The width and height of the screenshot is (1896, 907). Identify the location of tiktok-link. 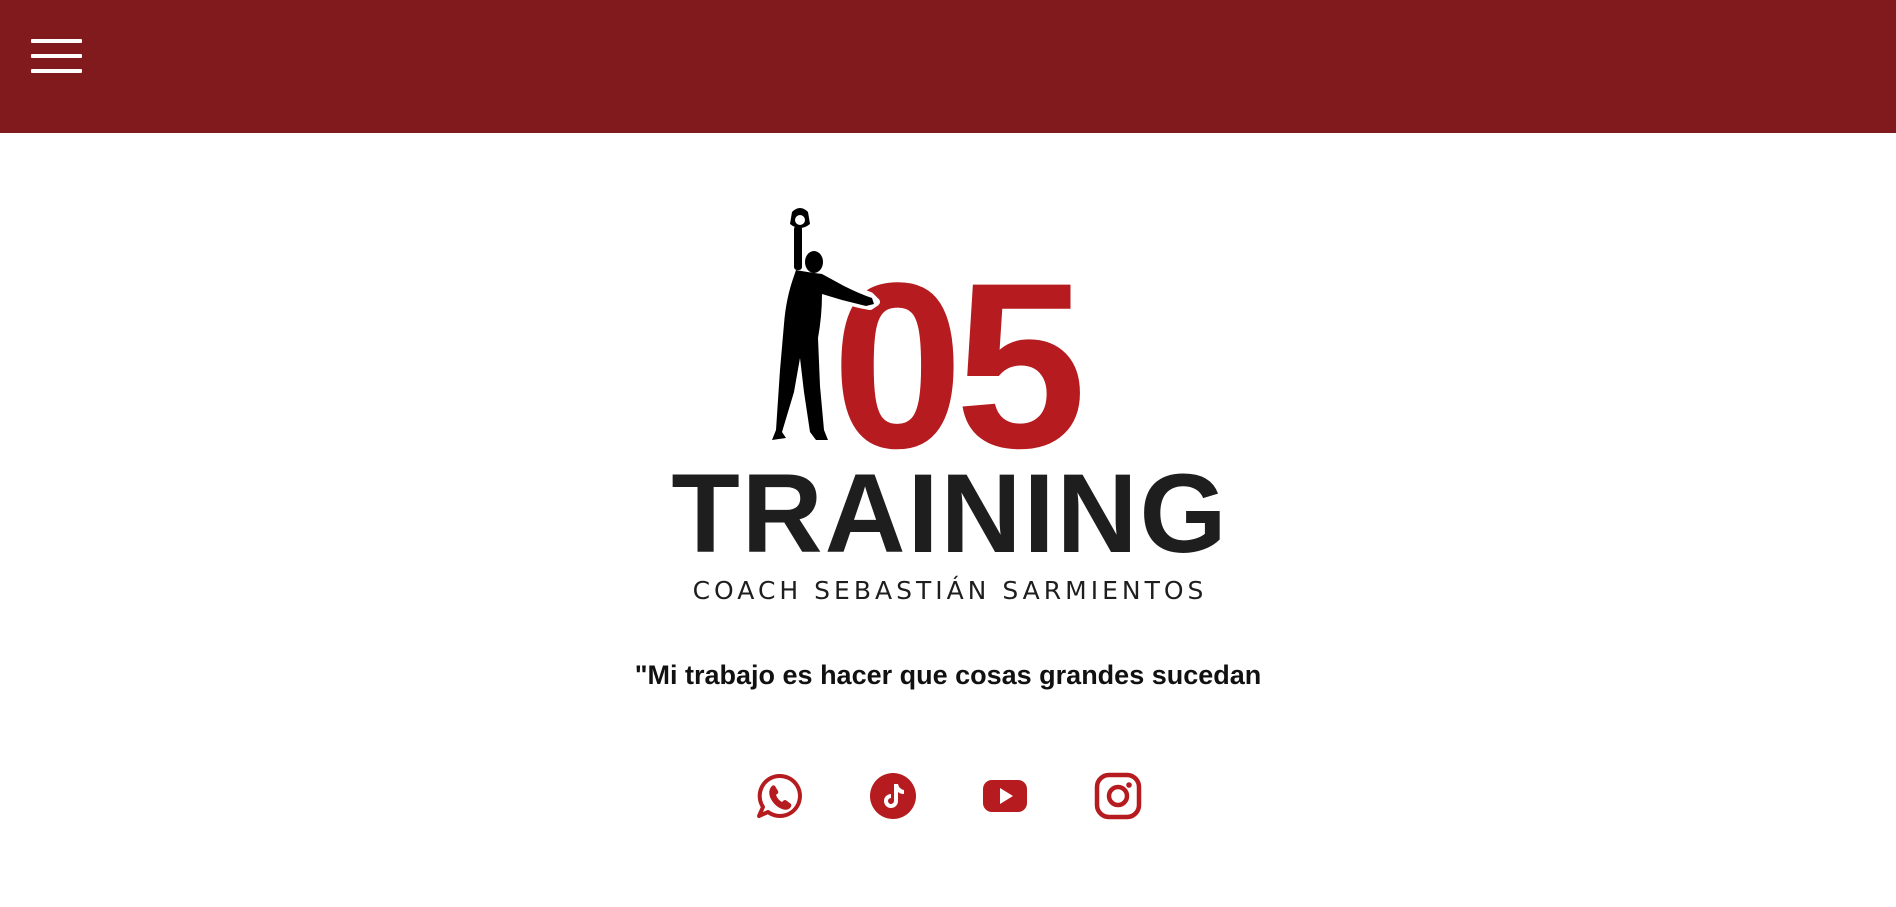
(893, 796).